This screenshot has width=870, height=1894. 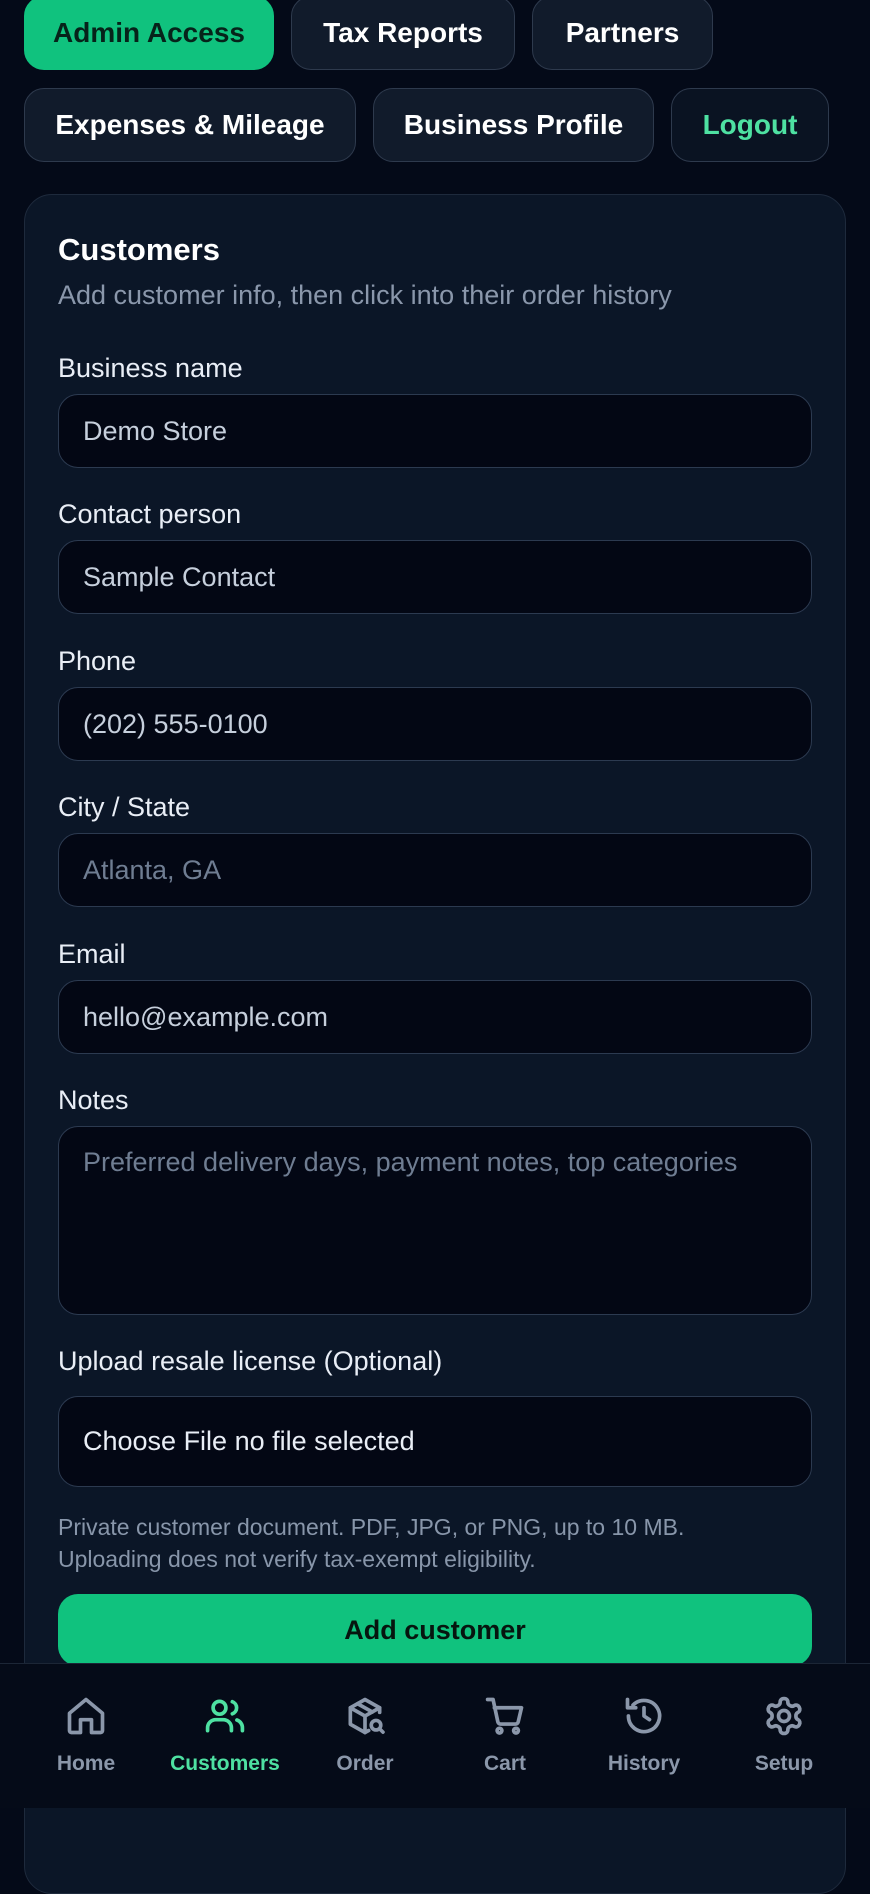 What do you see at coordinates (150, 514) in the screenshot?
I see `contact-person-label: Contact person` at bounding box center [150, 514].